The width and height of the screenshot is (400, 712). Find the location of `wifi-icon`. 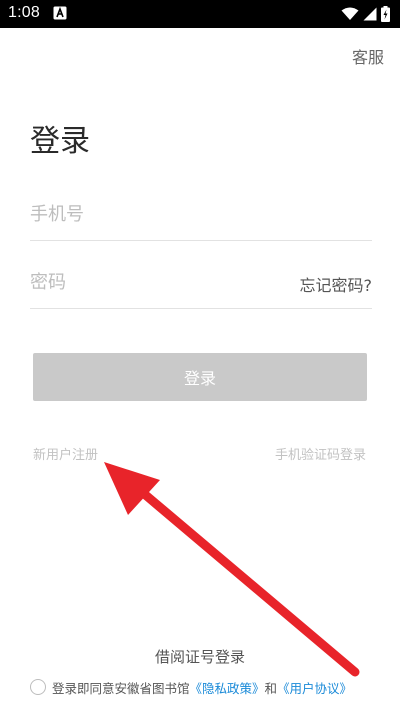

wifi-icon is located at coordinates (350, 13).